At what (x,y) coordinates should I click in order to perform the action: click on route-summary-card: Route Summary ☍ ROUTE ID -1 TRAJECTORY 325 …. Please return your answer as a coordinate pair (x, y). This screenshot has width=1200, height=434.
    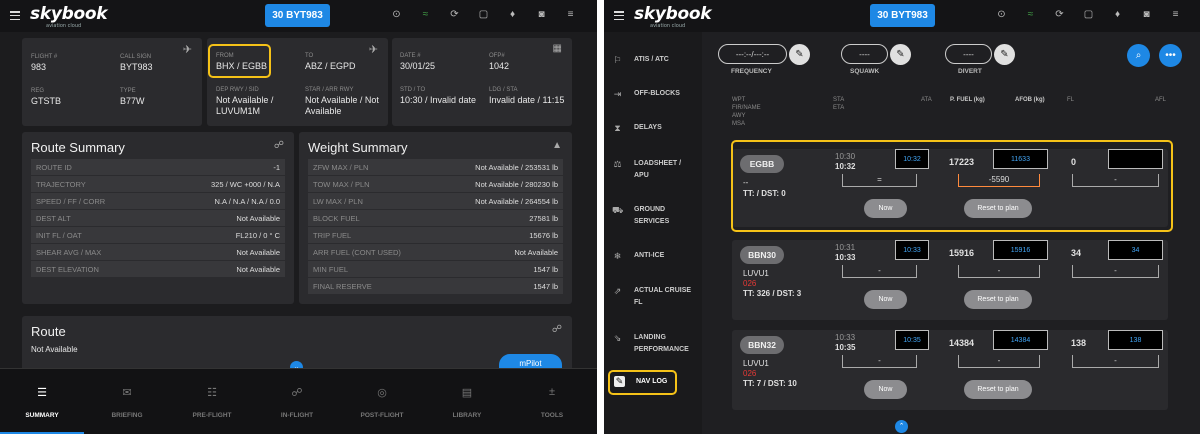
    Looking at the image, I should click on (158, 218).